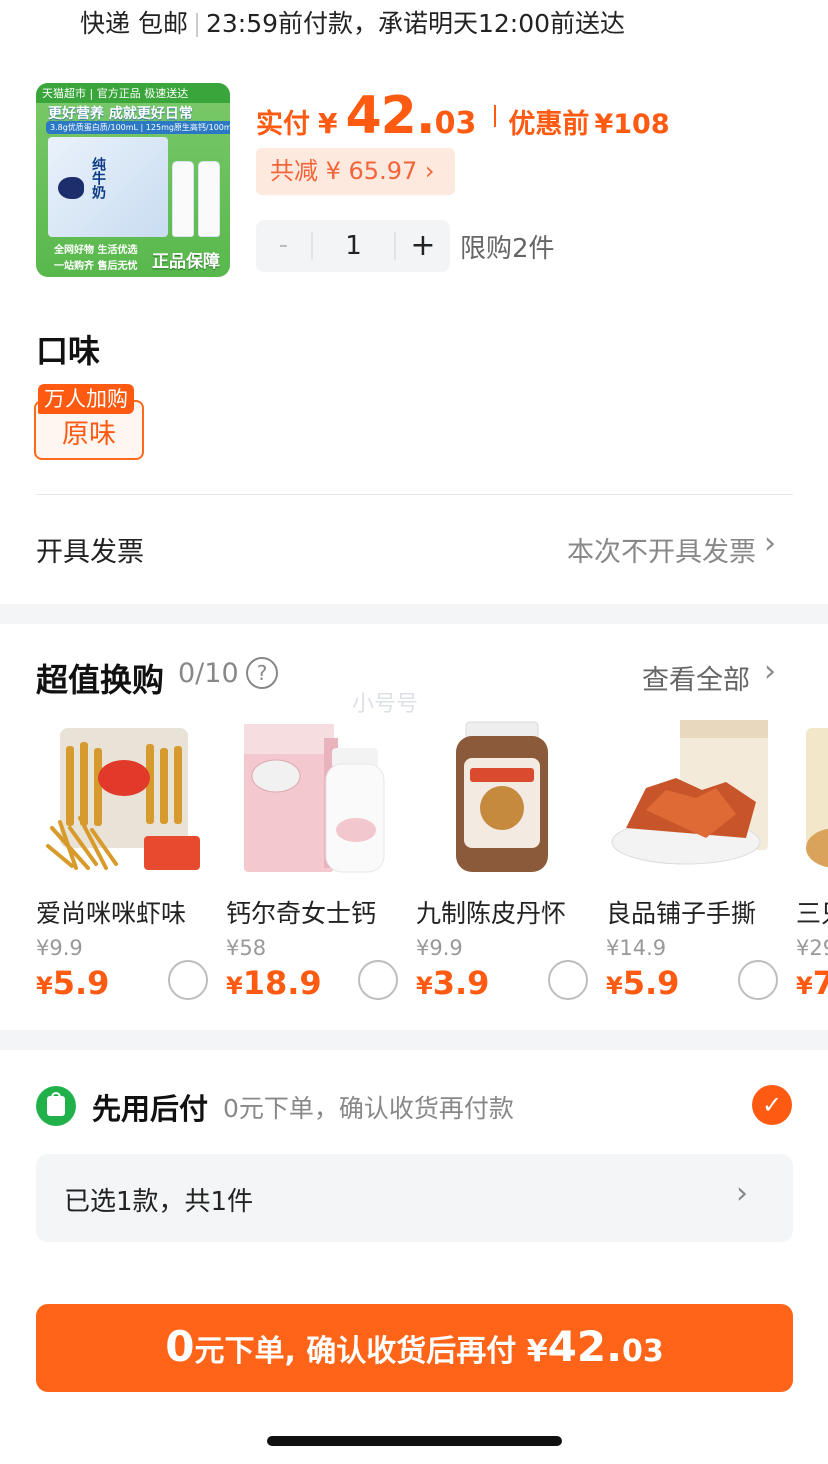  What do you see at coordinates (414, 1198) in the screenshot?
I see `selected-summary: 已选1款，共1件 ›` at bounding box center [414, 1198].